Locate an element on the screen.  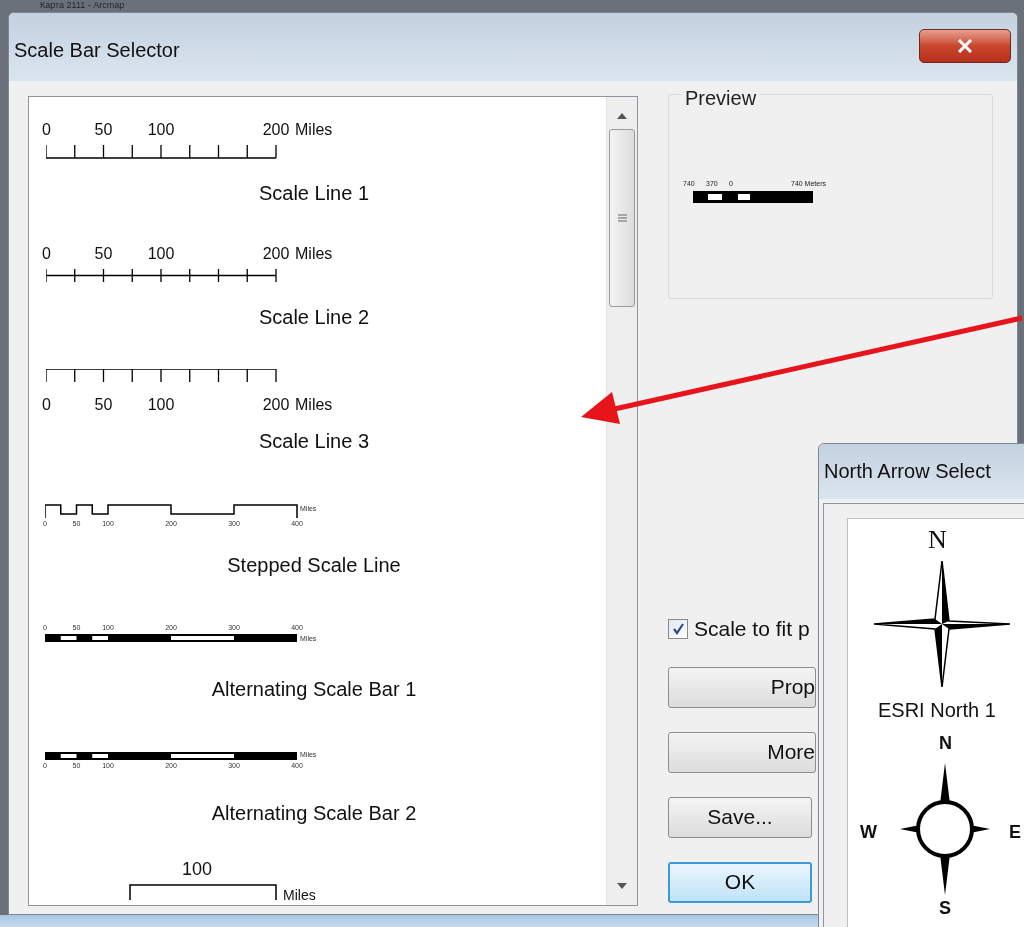
close-icon is located at coordinates (965, 46).